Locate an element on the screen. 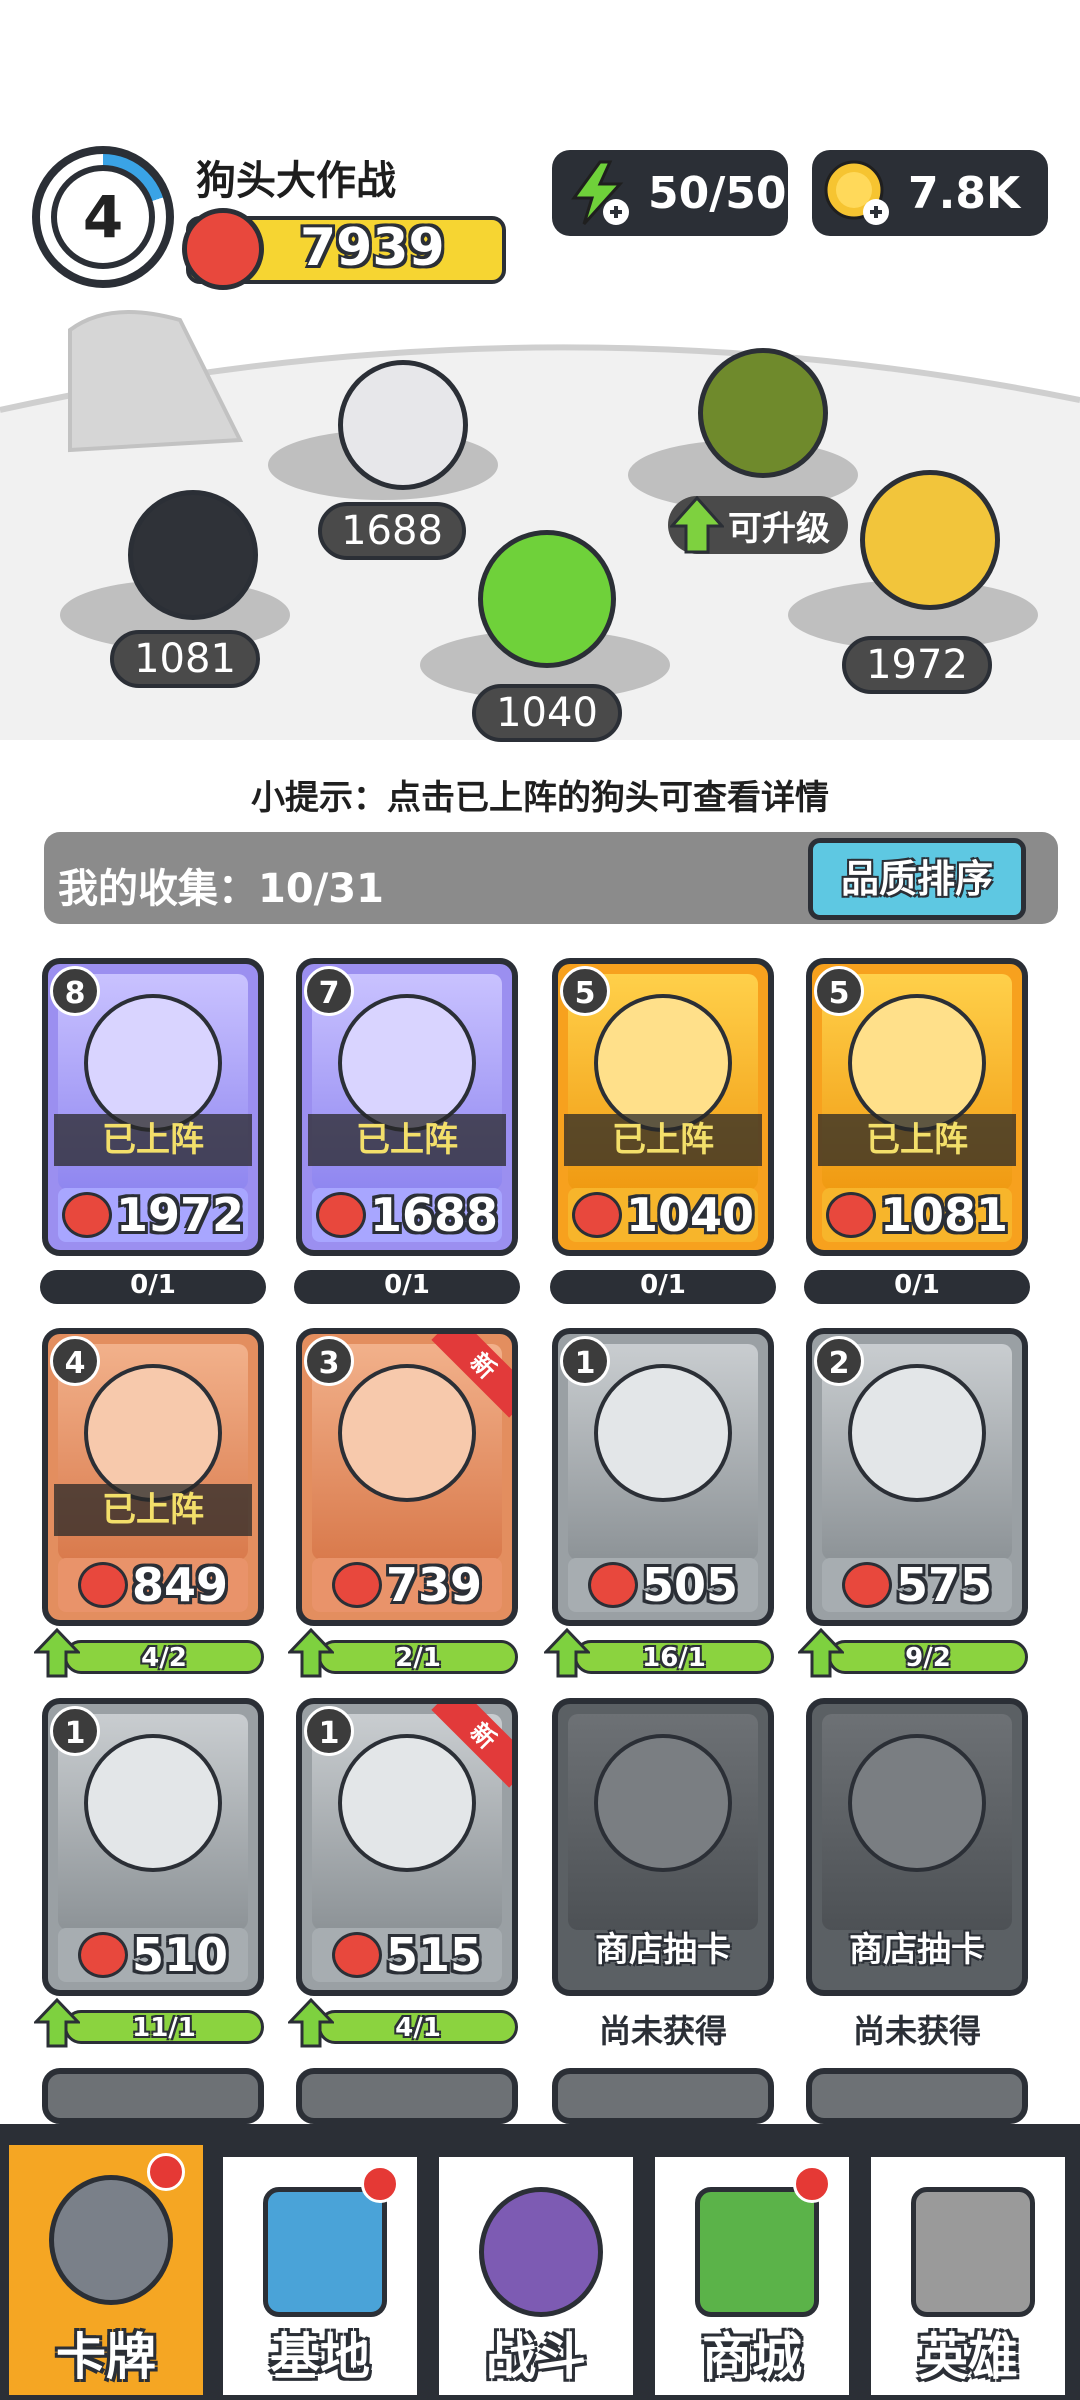 The image size is (1080, 2400). golden-warrior-dog-avatar is located at coordinates (930, 540).